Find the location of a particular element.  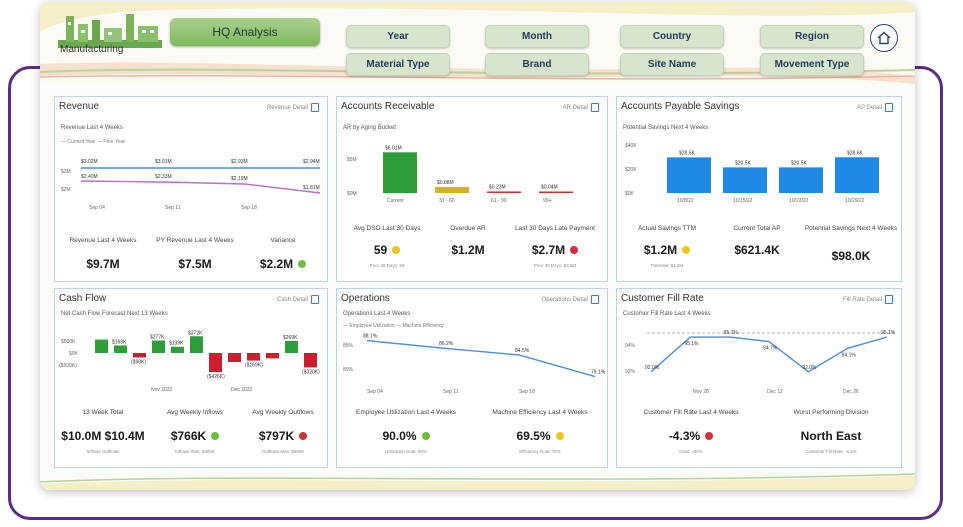

chart-subtitle: Potential Savings Next 4 Weeks is located at coordinates (666, 128).